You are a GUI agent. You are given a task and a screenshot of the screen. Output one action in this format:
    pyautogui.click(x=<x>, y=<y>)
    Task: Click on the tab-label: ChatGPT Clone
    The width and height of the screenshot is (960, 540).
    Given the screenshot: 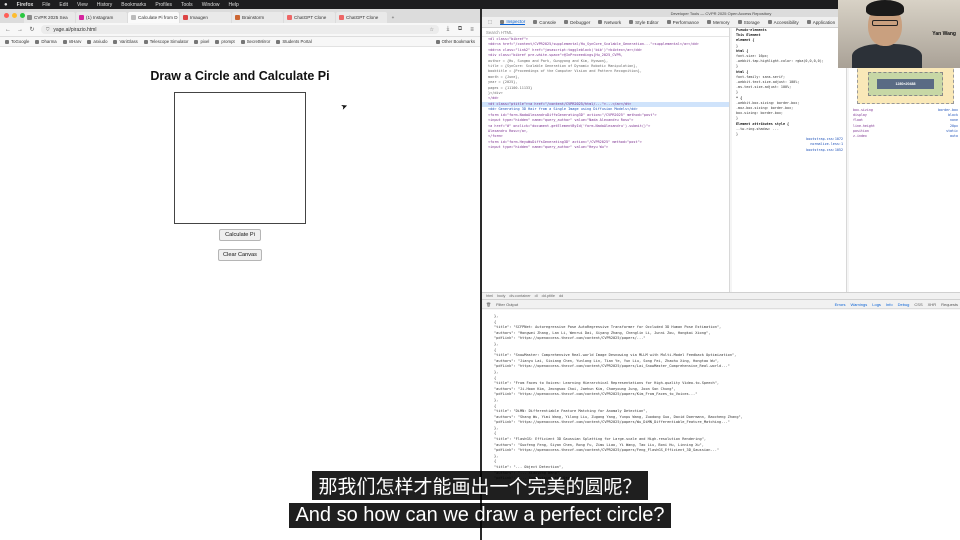 What is the action you would take?
    pyautogui.click(x=310, y=17)
    